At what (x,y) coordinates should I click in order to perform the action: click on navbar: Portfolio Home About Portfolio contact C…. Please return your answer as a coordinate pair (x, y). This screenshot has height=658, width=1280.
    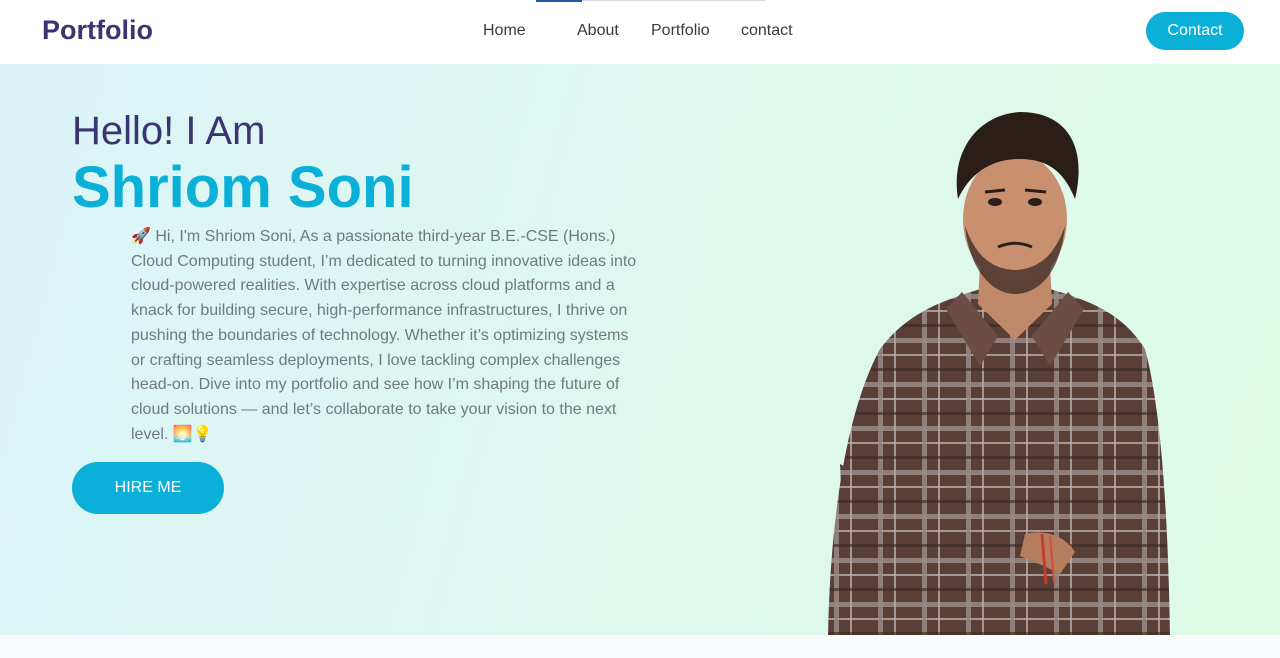
    Looking at the image, I should click on (640, 32).